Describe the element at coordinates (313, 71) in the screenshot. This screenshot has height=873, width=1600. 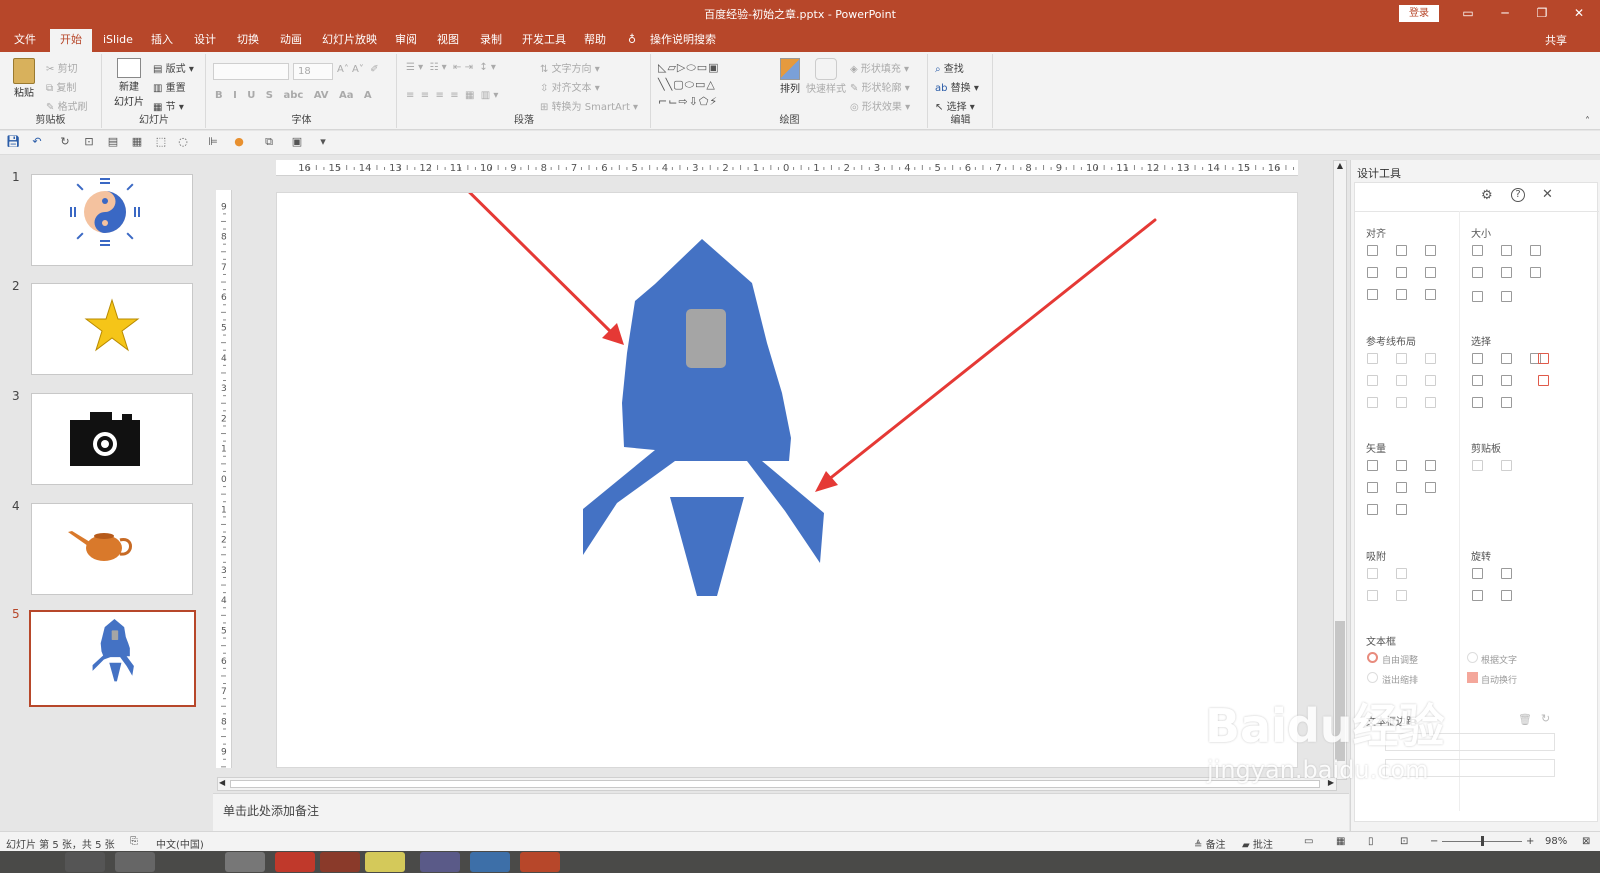
I see `font-size-box: 18` at that location.